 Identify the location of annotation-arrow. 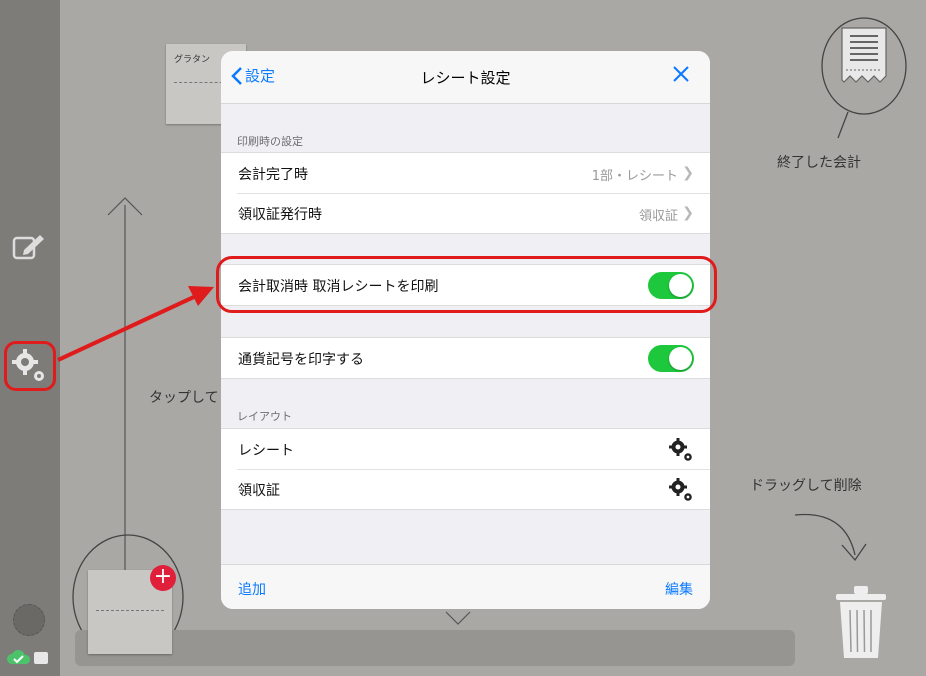
(135, 324).